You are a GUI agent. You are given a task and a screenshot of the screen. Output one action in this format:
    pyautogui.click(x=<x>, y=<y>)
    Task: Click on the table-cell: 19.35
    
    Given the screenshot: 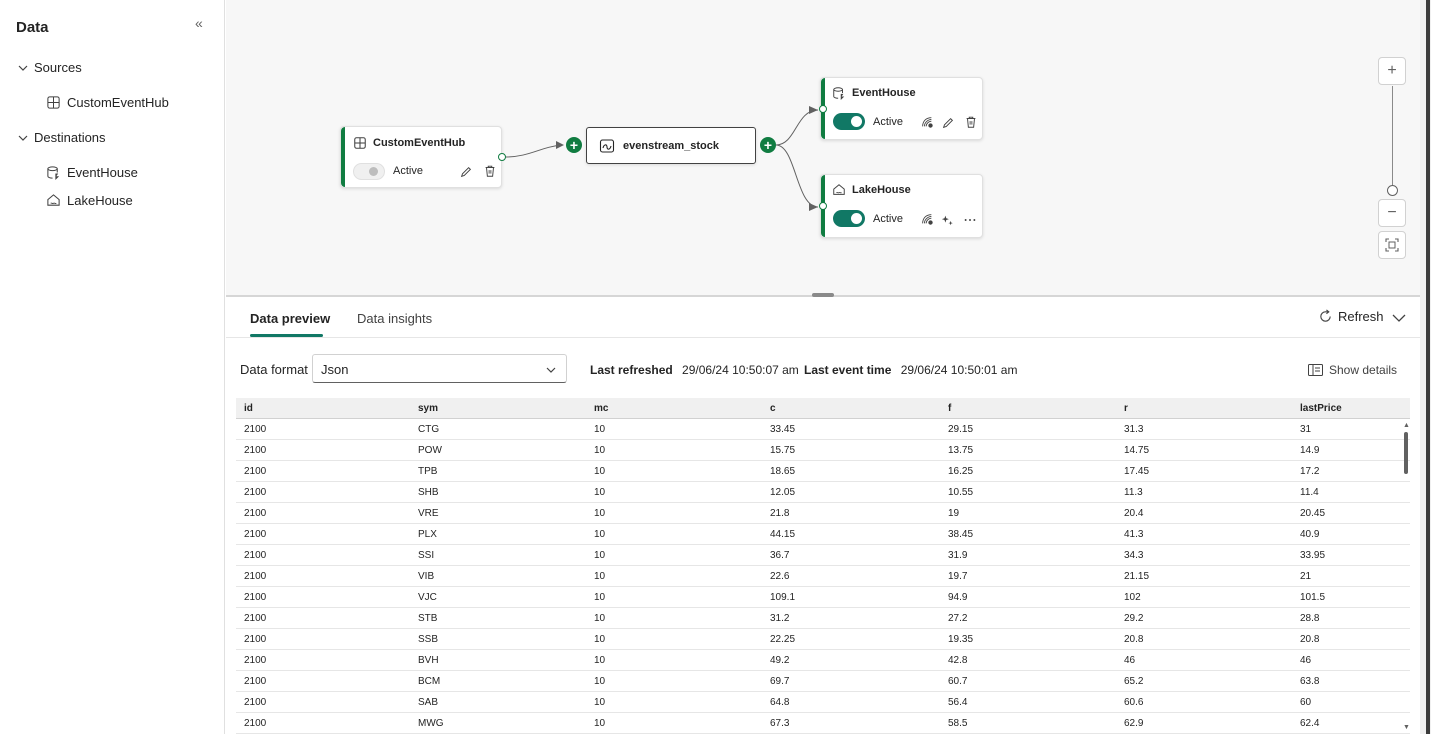 What is the action you would take?
    pyautogui.click(x=961, y=639)
    